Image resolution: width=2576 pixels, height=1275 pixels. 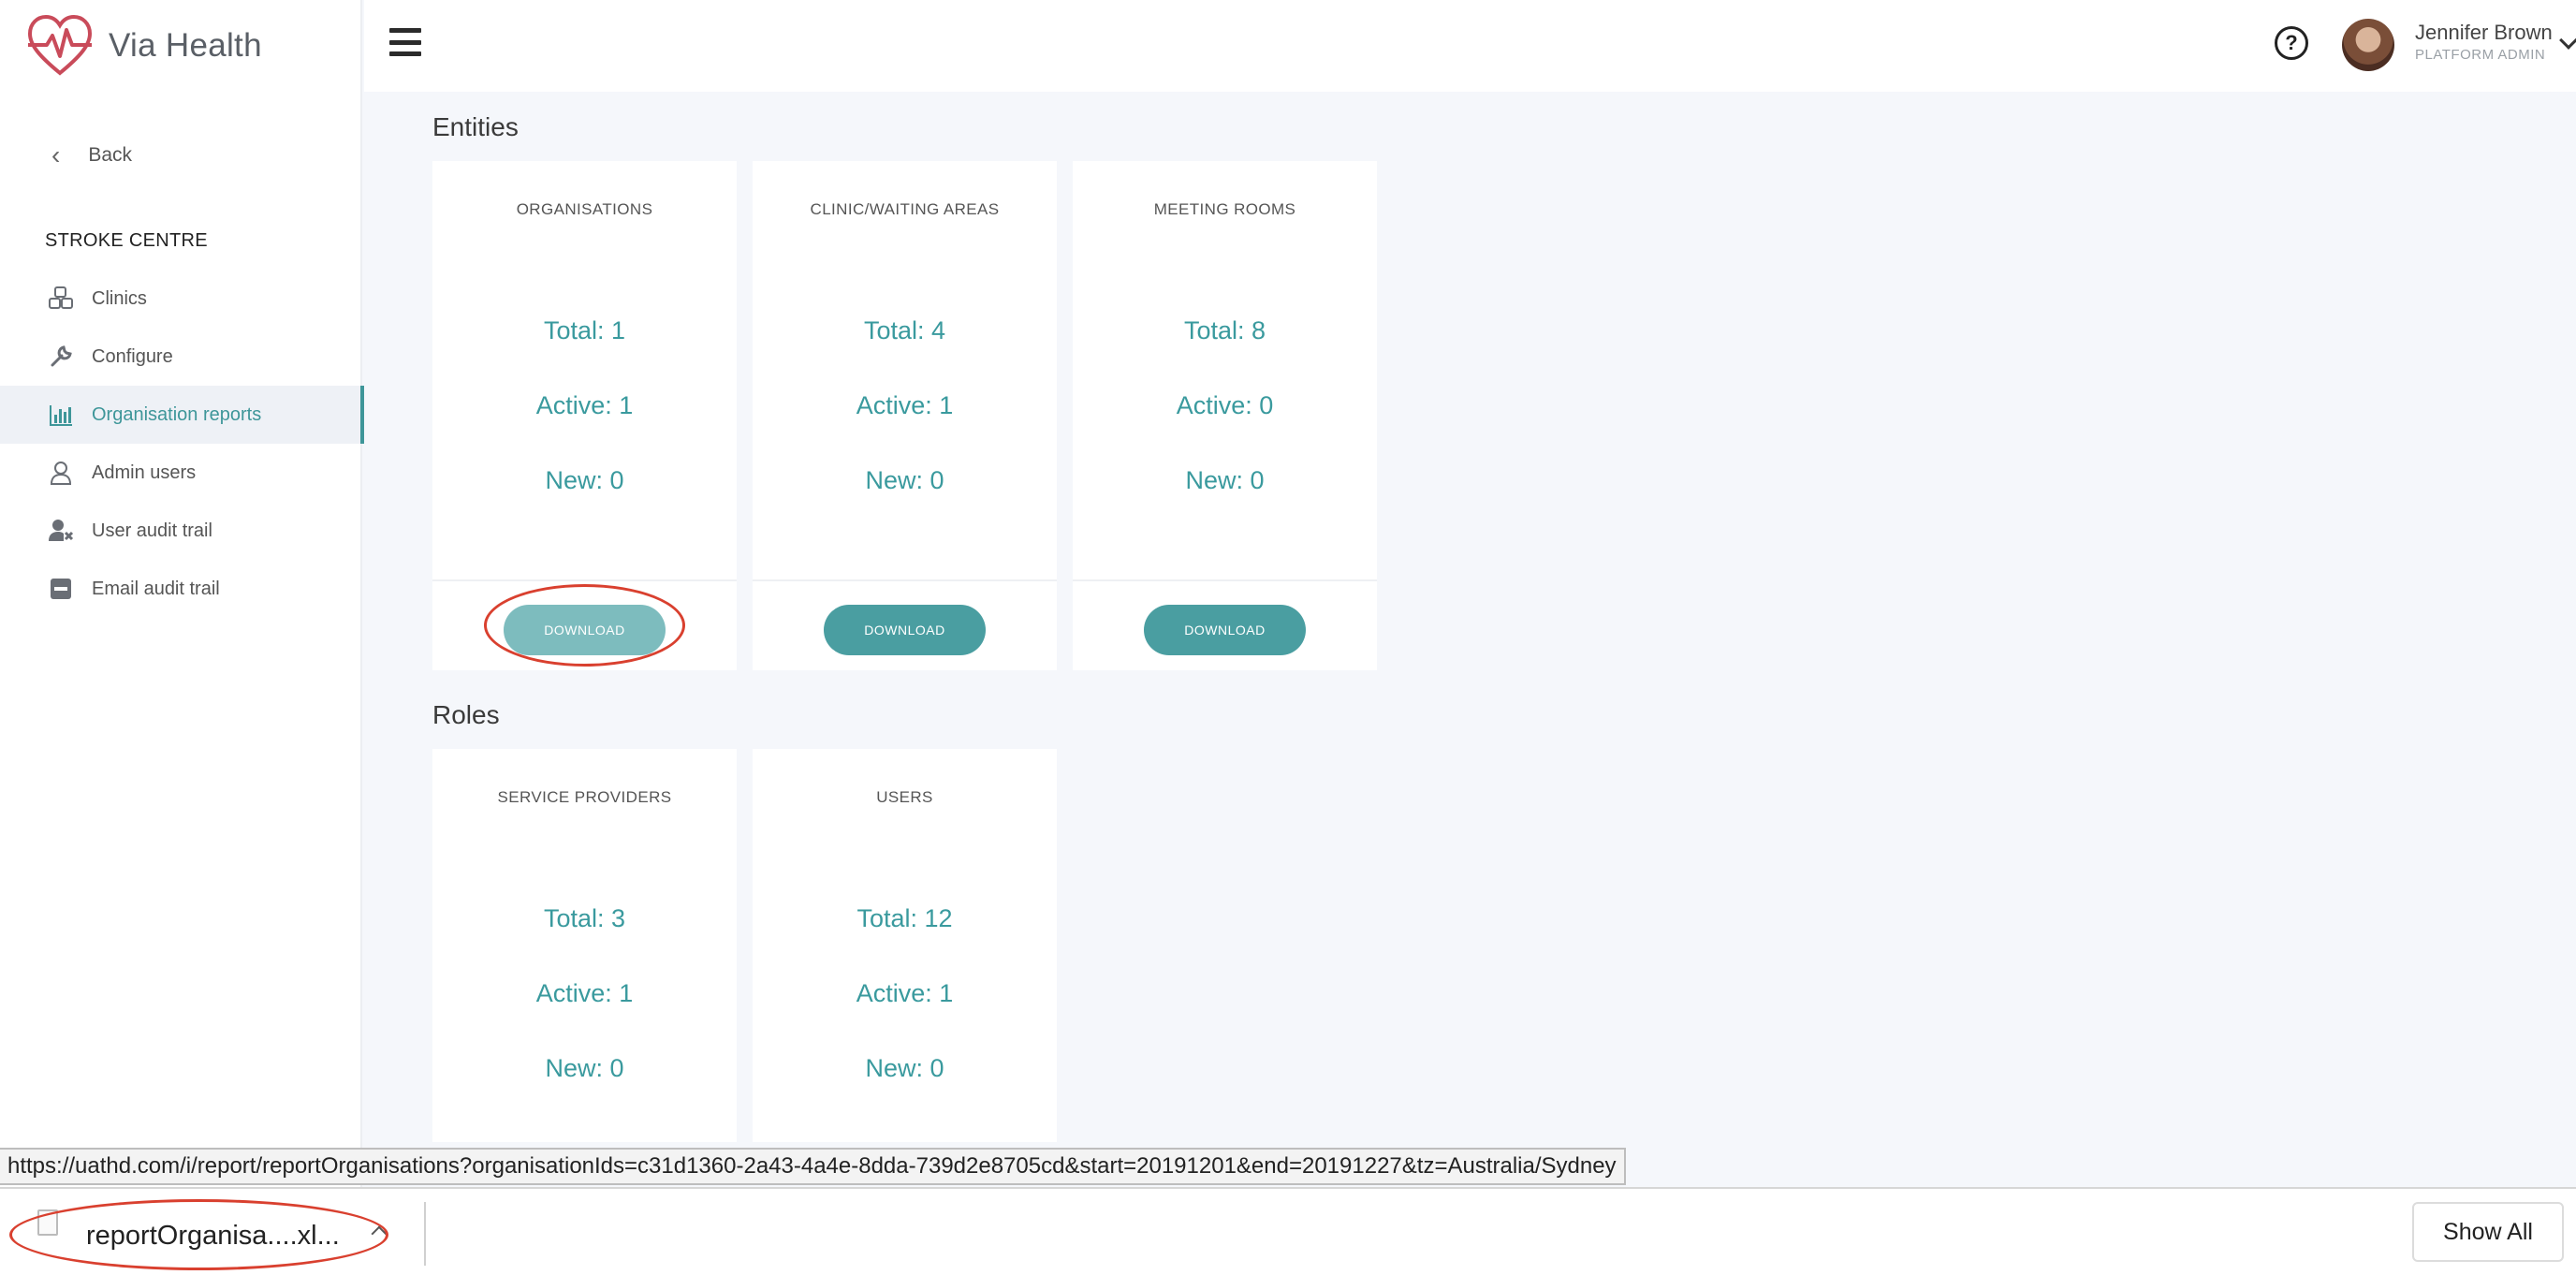 What do you see at coordinates (405, 42) in the screenshot?
I see `hamburger-menu-icon` at bounding box center [405, 42].